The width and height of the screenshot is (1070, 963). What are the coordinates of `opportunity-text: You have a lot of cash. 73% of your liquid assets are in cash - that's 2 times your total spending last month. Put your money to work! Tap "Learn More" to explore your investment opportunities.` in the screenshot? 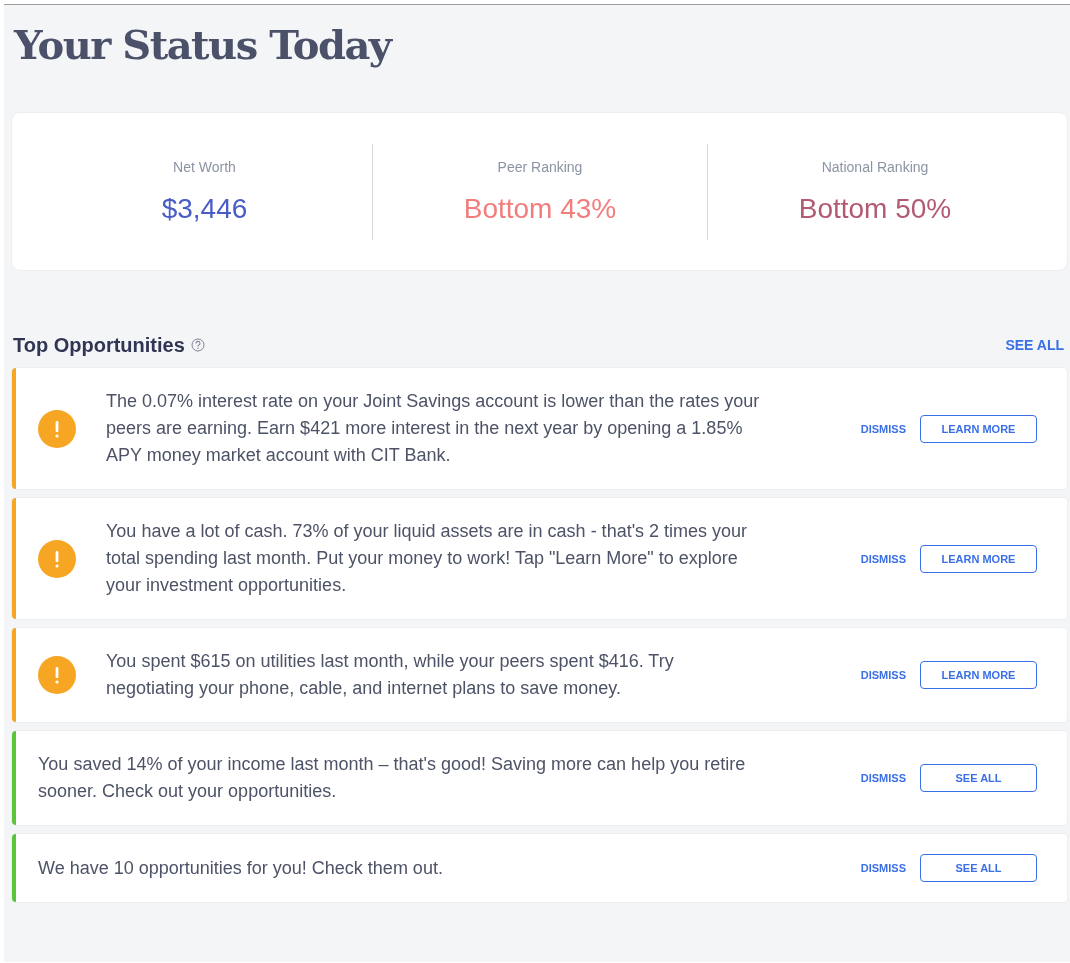 It's located at (427, 558).